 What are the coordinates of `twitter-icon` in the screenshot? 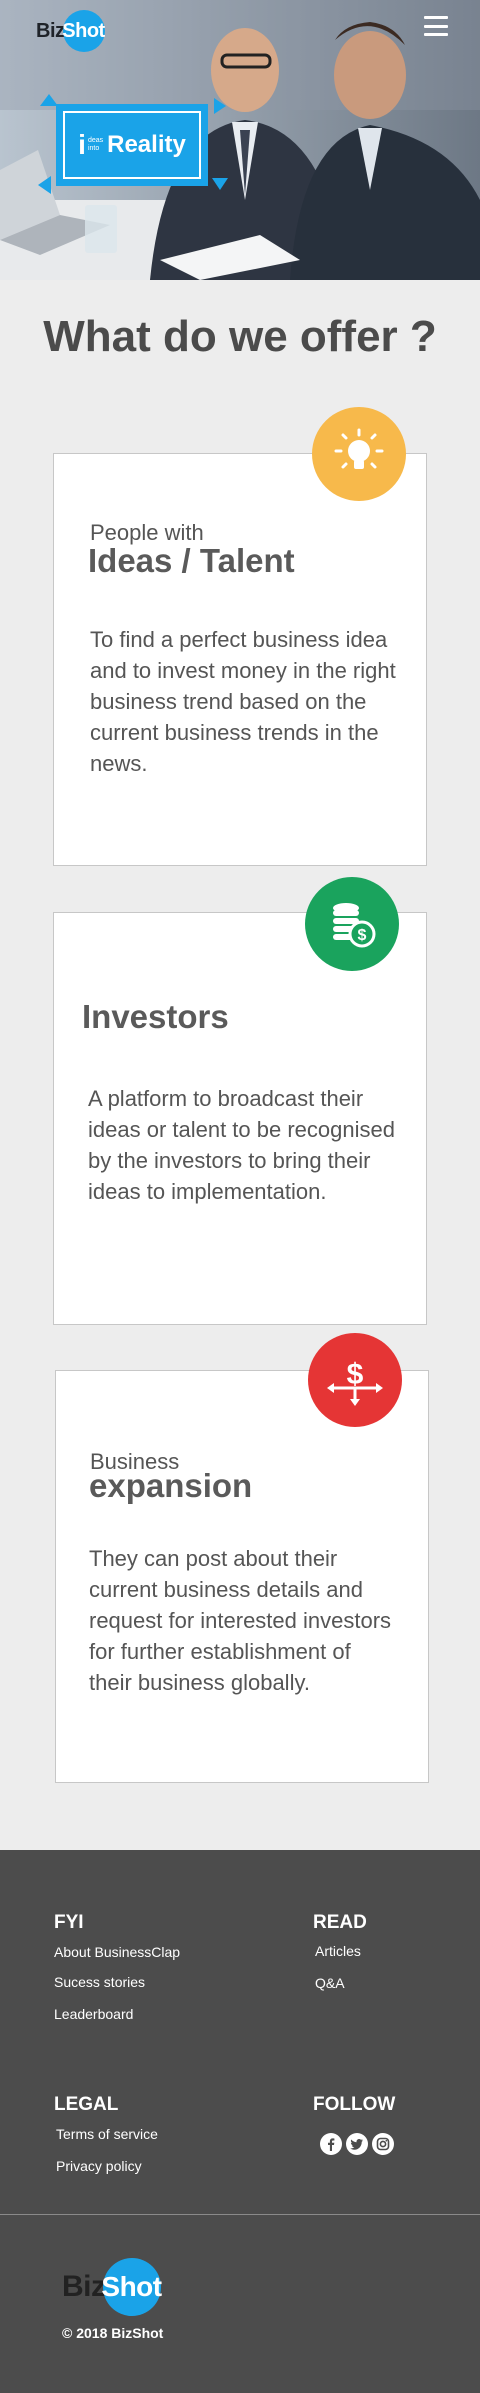 It's located at (357, 2144).